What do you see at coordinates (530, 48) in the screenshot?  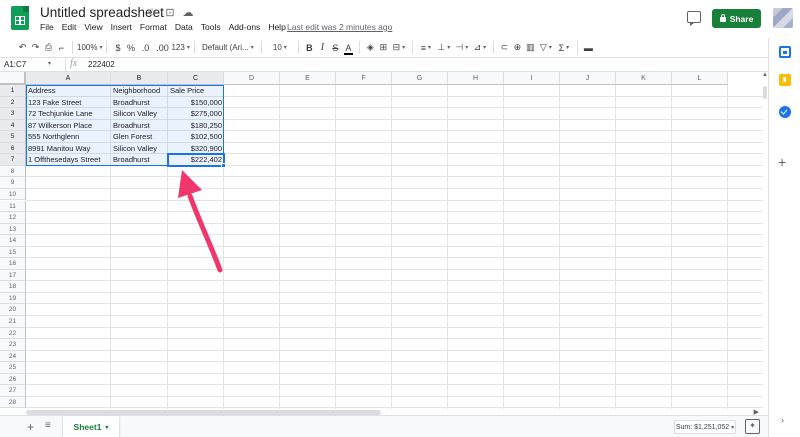 I see `insert-chart-icon: ▥` at bounding box center [530, 48].